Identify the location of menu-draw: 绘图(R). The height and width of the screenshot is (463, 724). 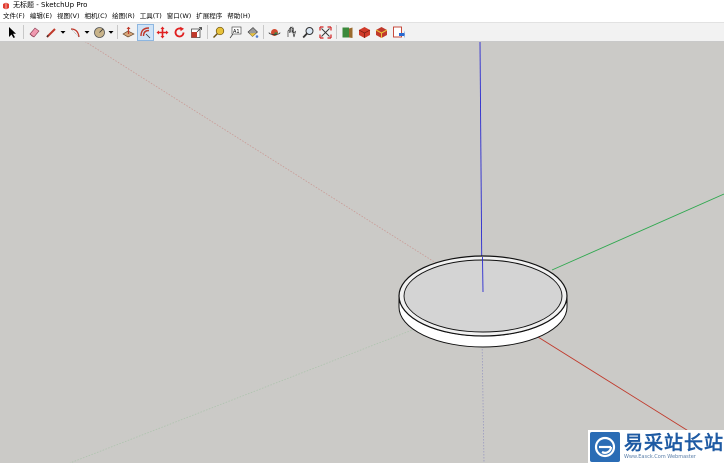
(125, 16).